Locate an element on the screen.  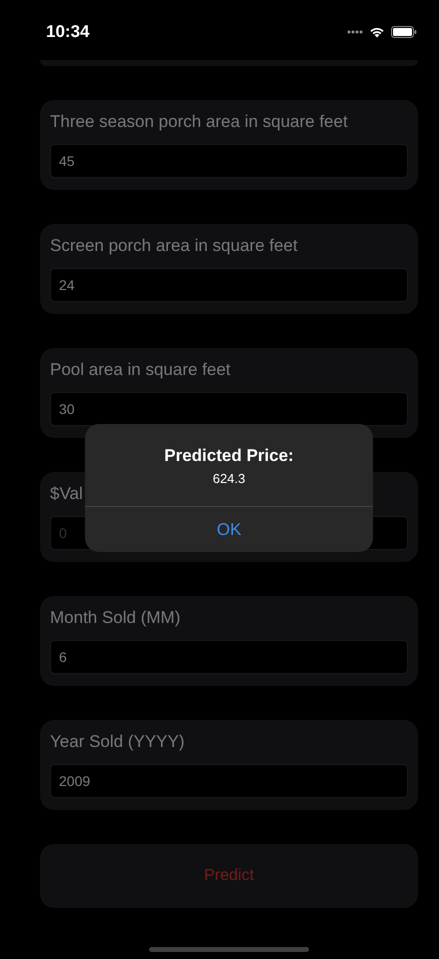
input-field: 2009 is located at coordinates (229, 781).